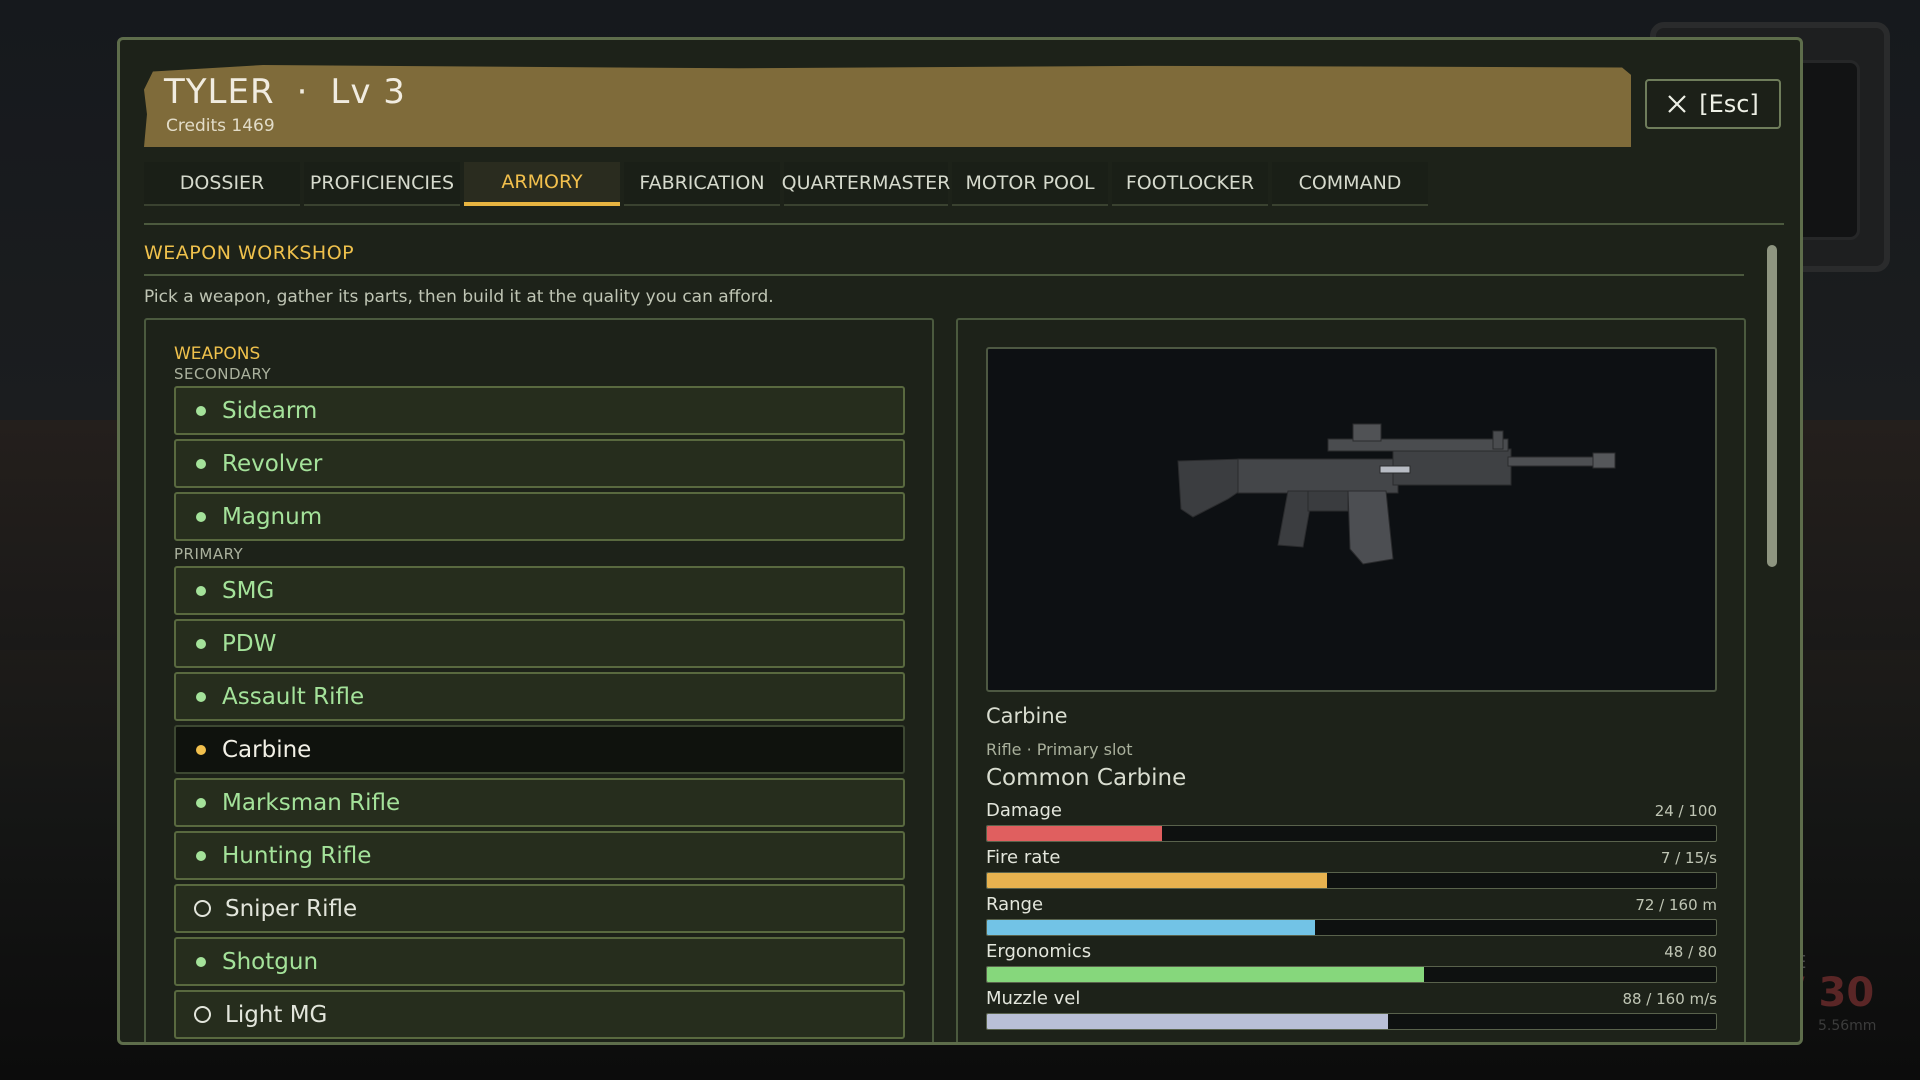 This screenshot has height=1080, width=1920. Describe the element at coordinates (1086, 778) in the screenshot. I see `weapon-variant: Common Carbine` at that location.